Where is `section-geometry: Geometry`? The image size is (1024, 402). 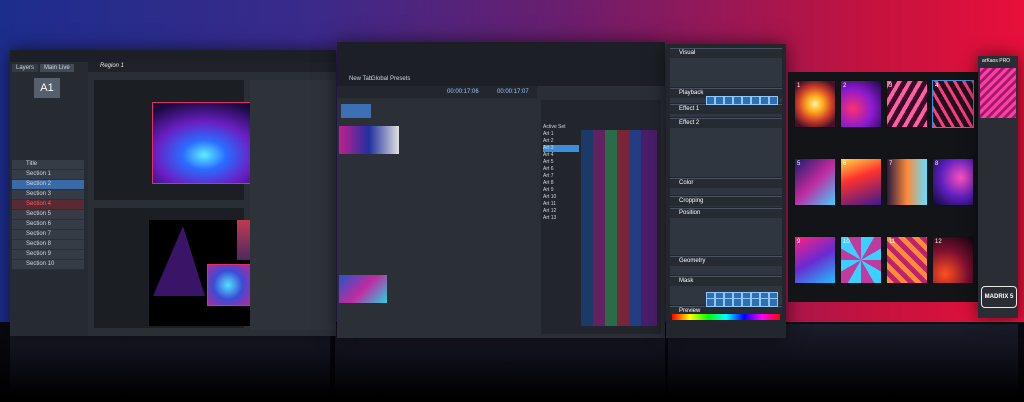
section-geometry: Geometry is located at coordinates (726, 265).